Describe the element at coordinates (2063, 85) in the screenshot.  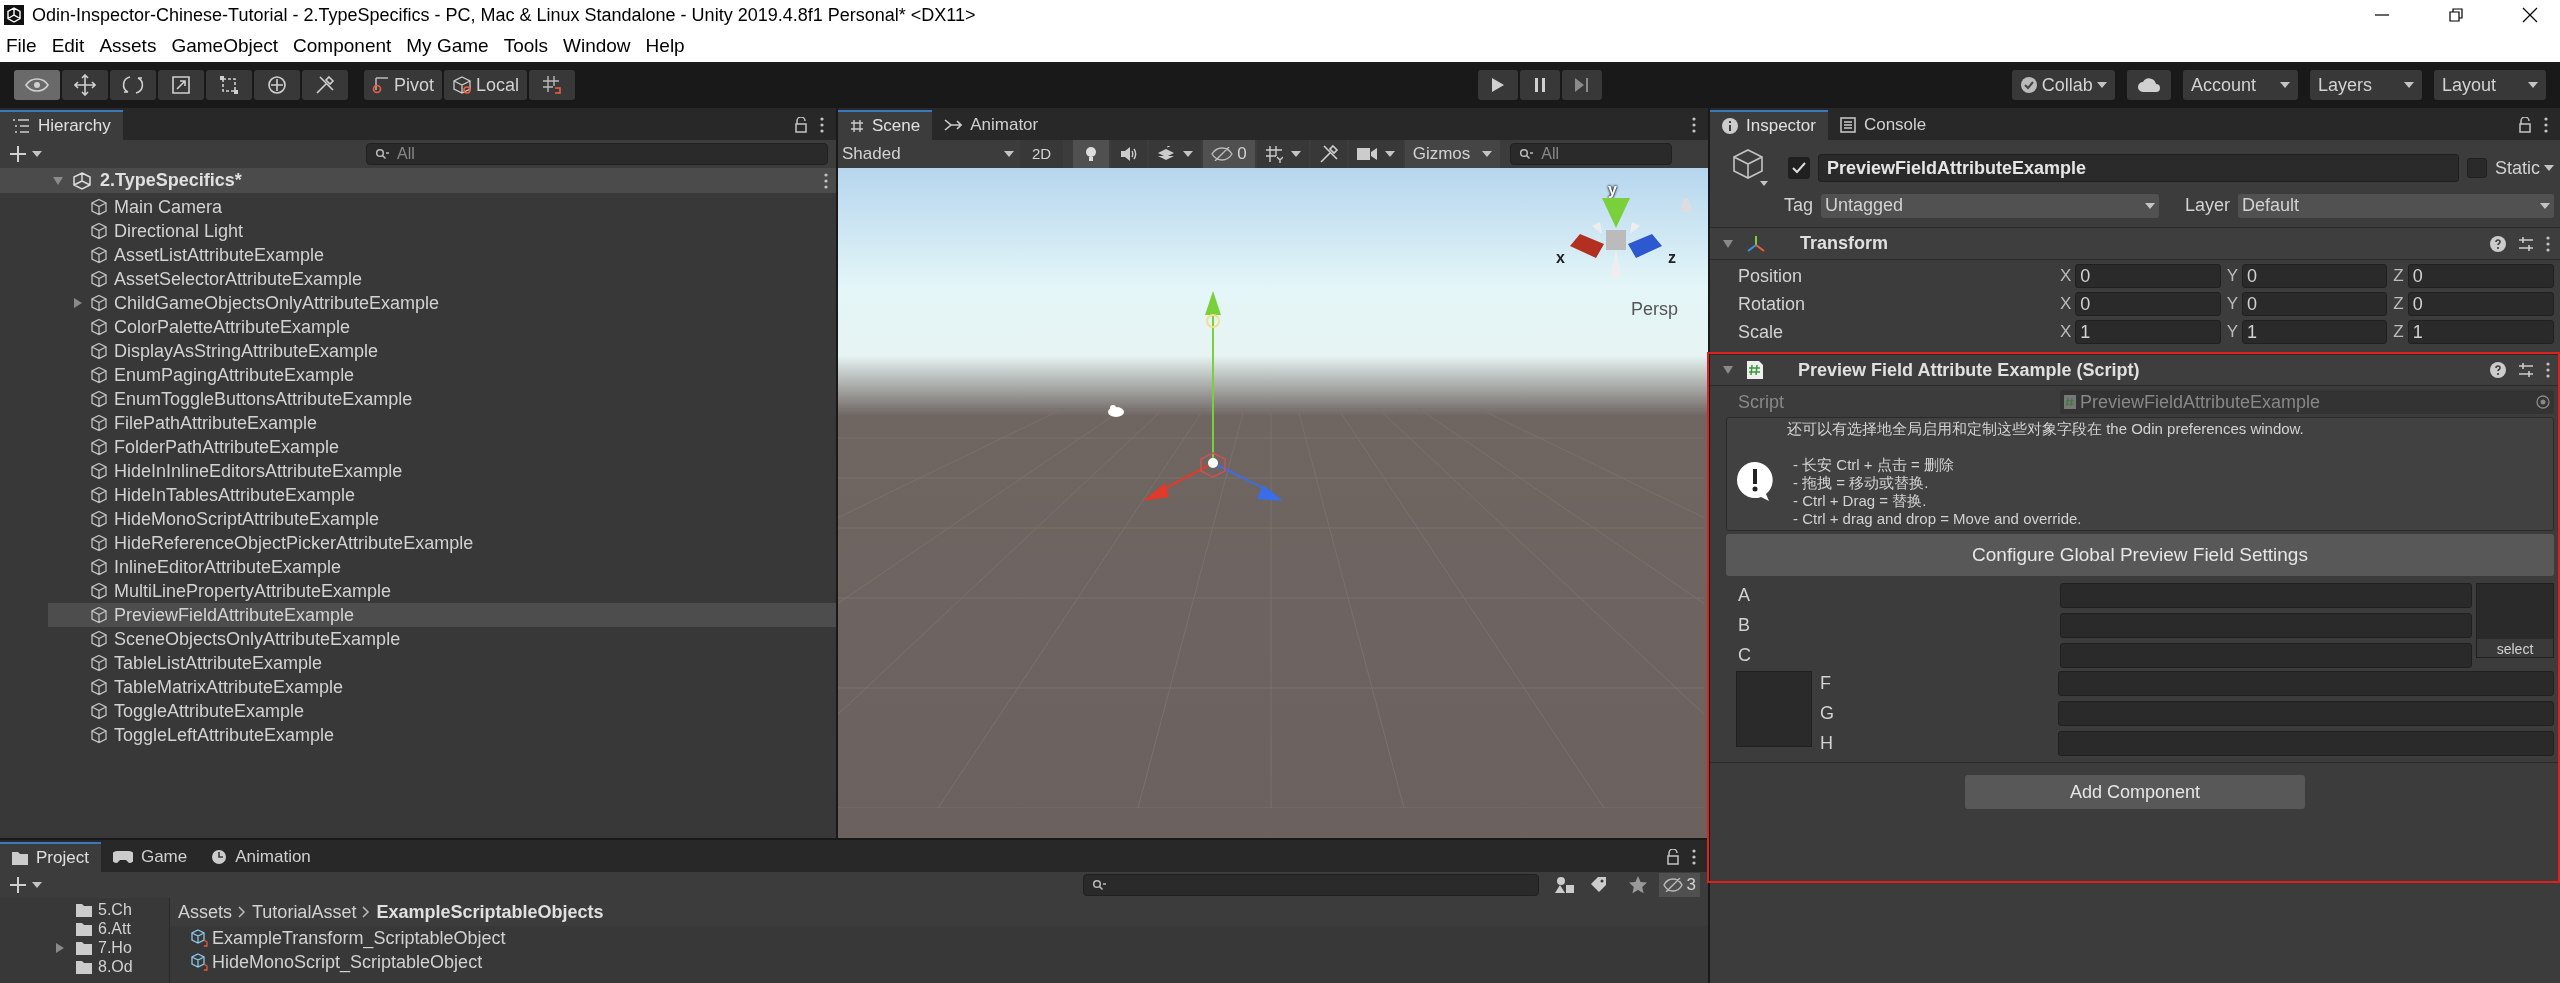
I see `collab-dropdown: Collab` at that location.